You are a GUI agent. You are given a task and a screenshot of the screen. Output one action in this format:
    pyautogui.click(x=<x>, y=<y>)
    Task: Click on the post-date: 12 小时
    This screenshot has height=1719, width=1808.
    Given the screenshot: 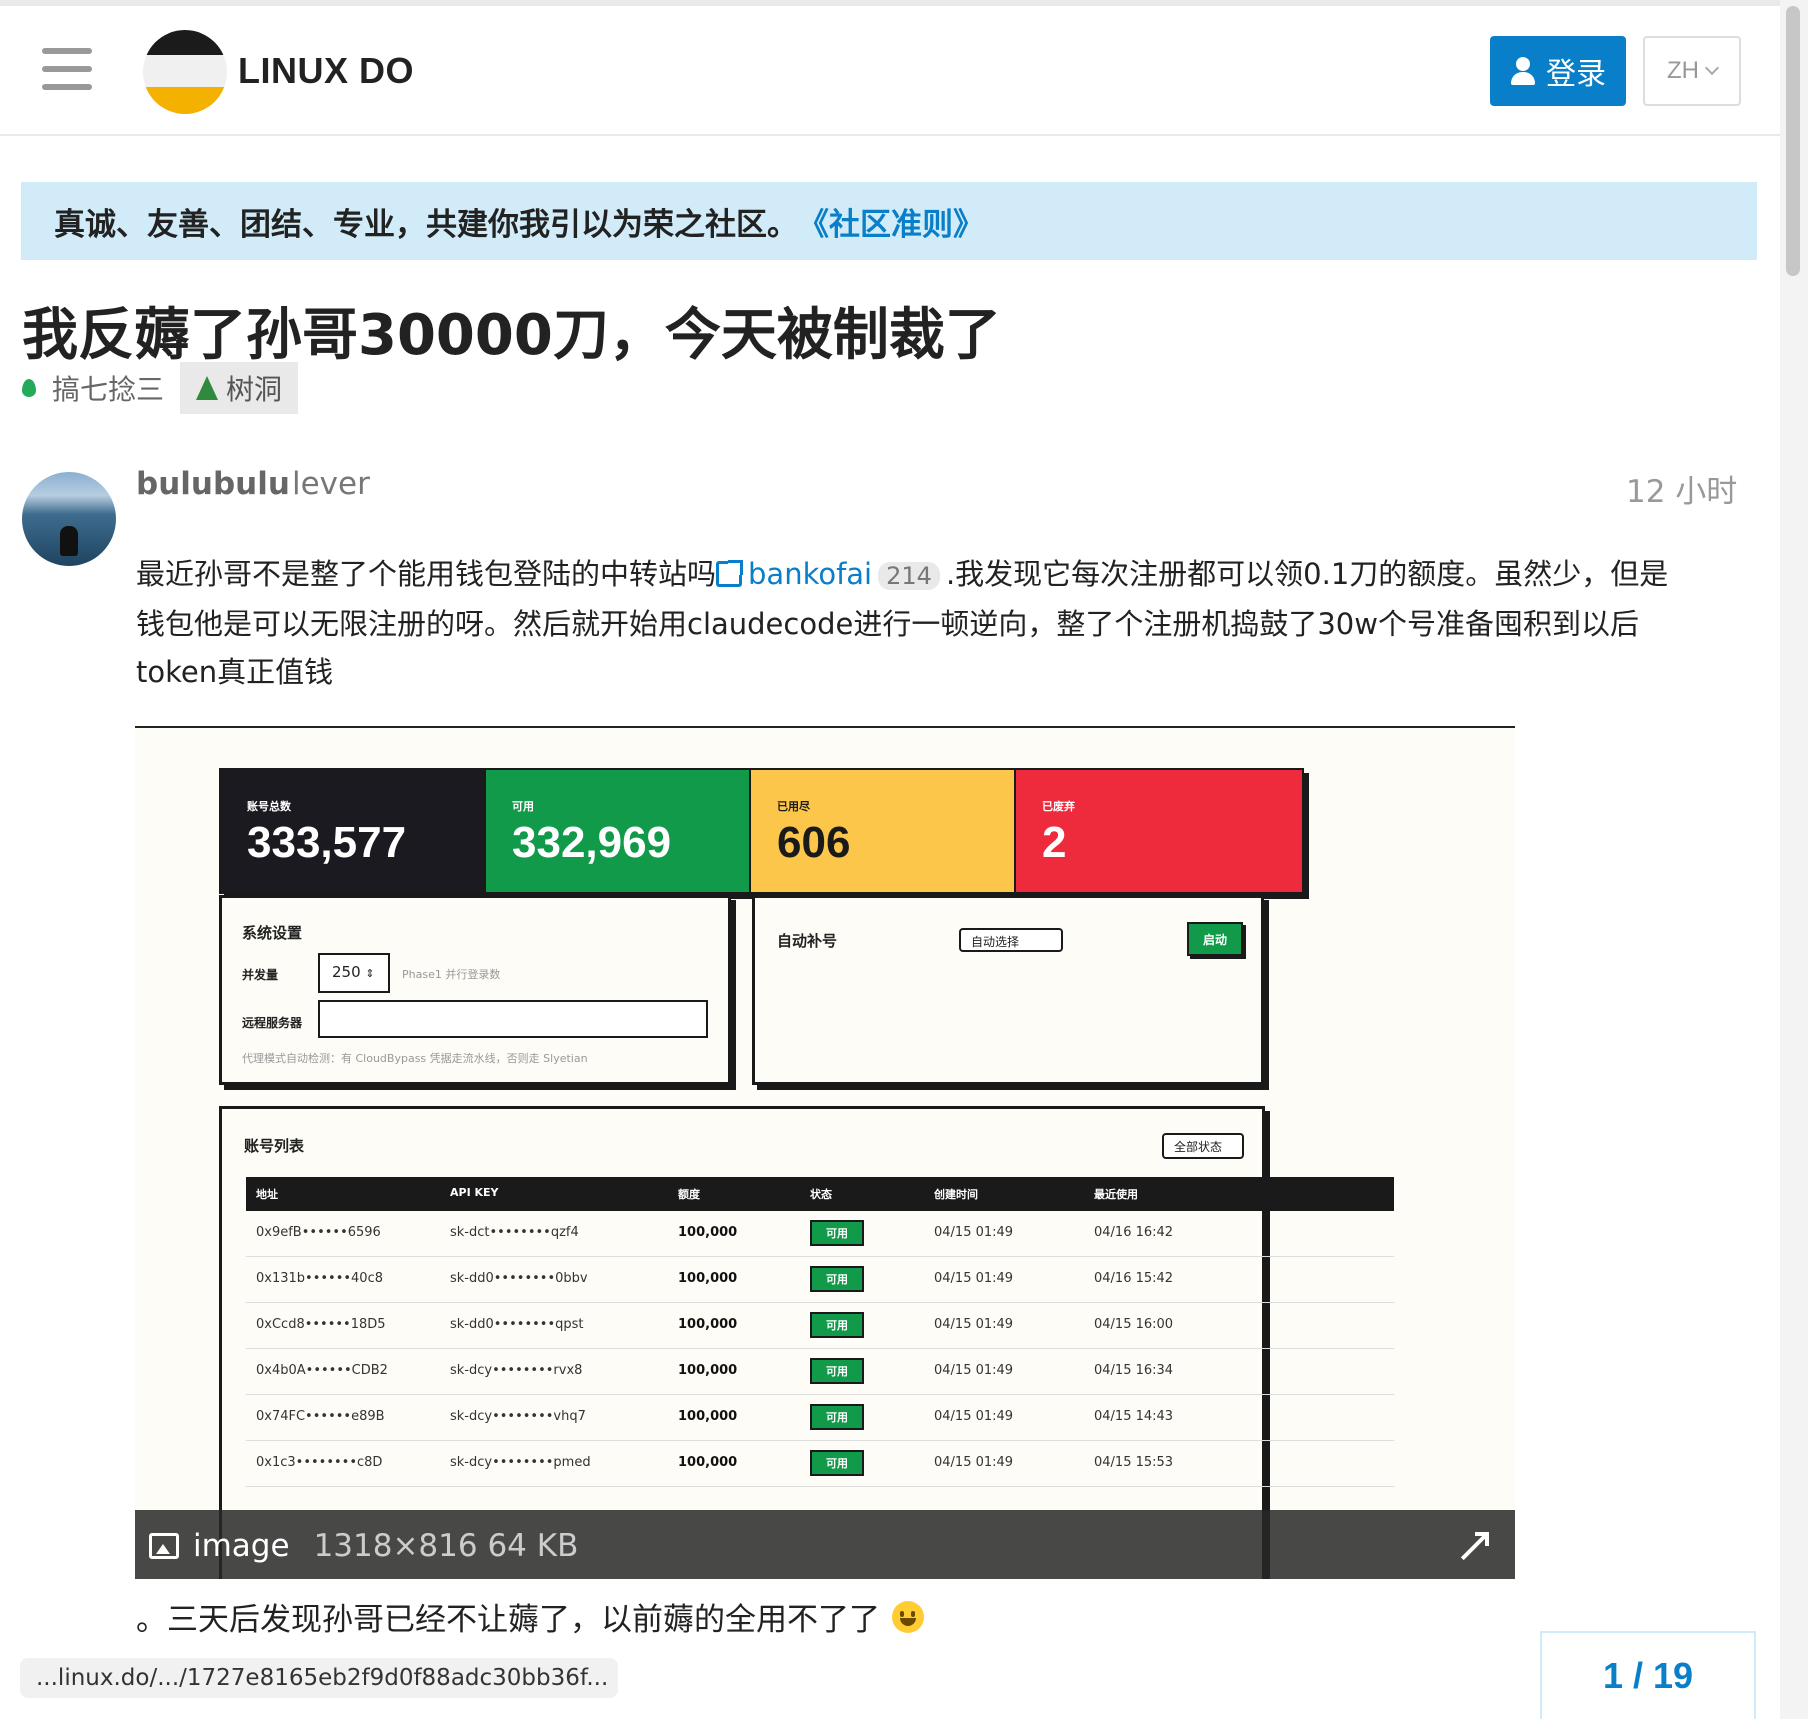 What is the action you would take?
    pyautogui.click(x=1681, y=488)
    